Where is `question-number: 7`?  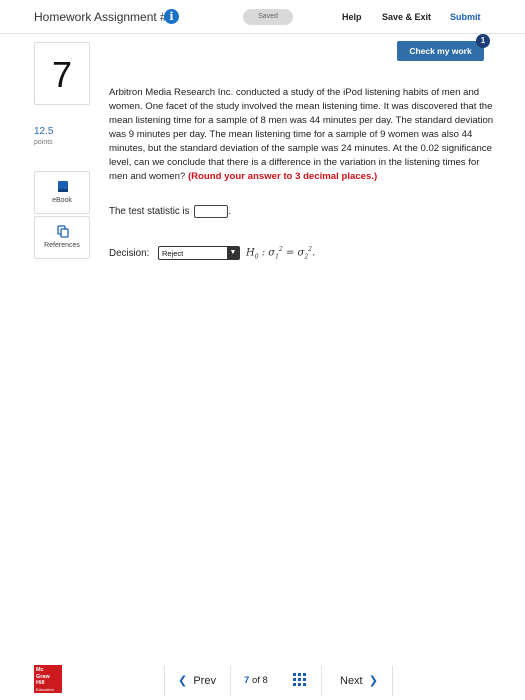
question-number: 7 is located at coordinates (62, 74).